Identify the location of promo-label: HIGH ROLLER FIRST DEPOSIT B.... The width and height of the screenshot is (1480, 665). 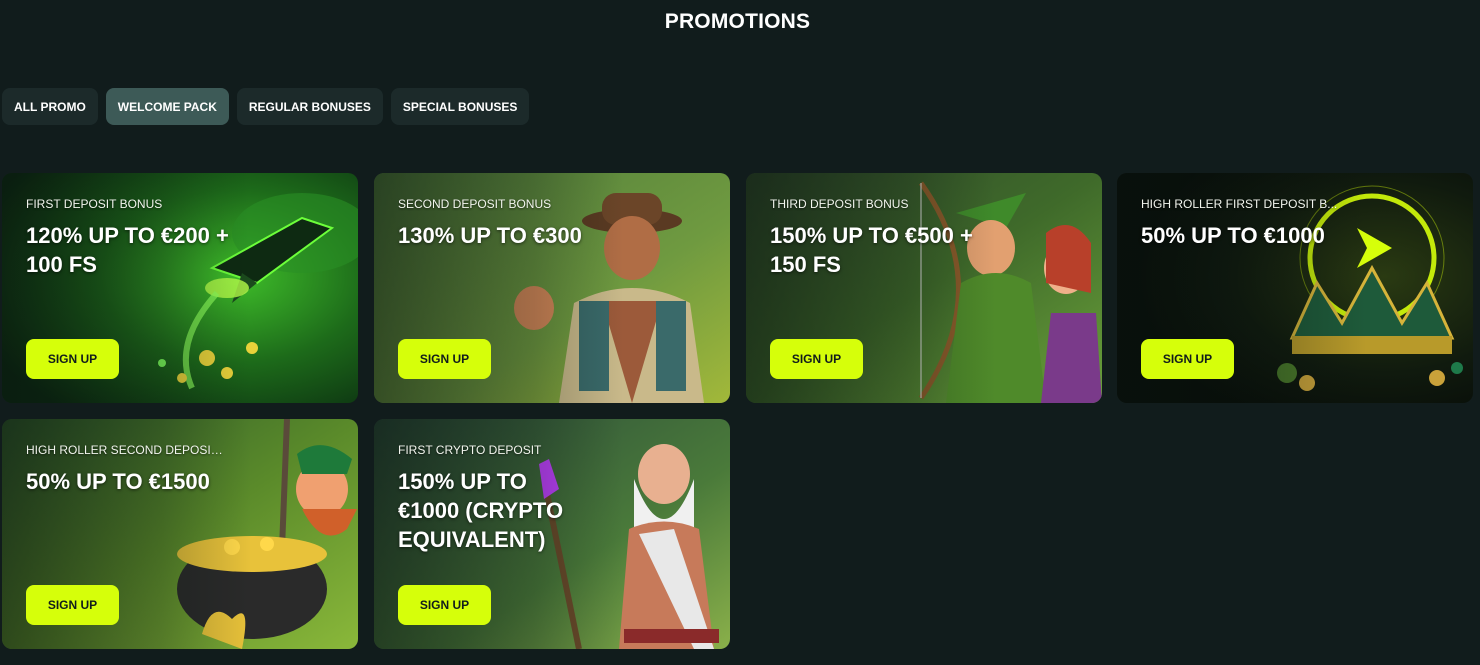
(1239, 204).